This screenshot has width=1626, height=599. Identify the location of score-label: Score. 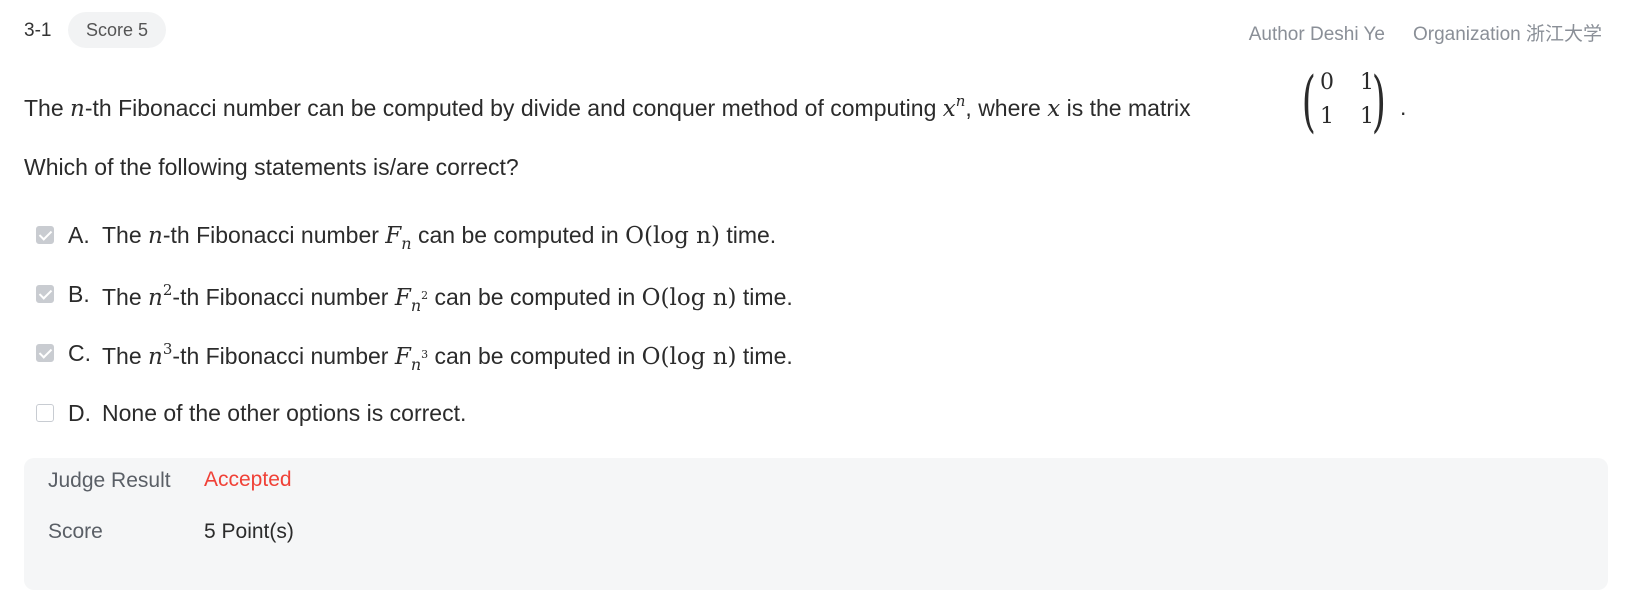
(75, 531).